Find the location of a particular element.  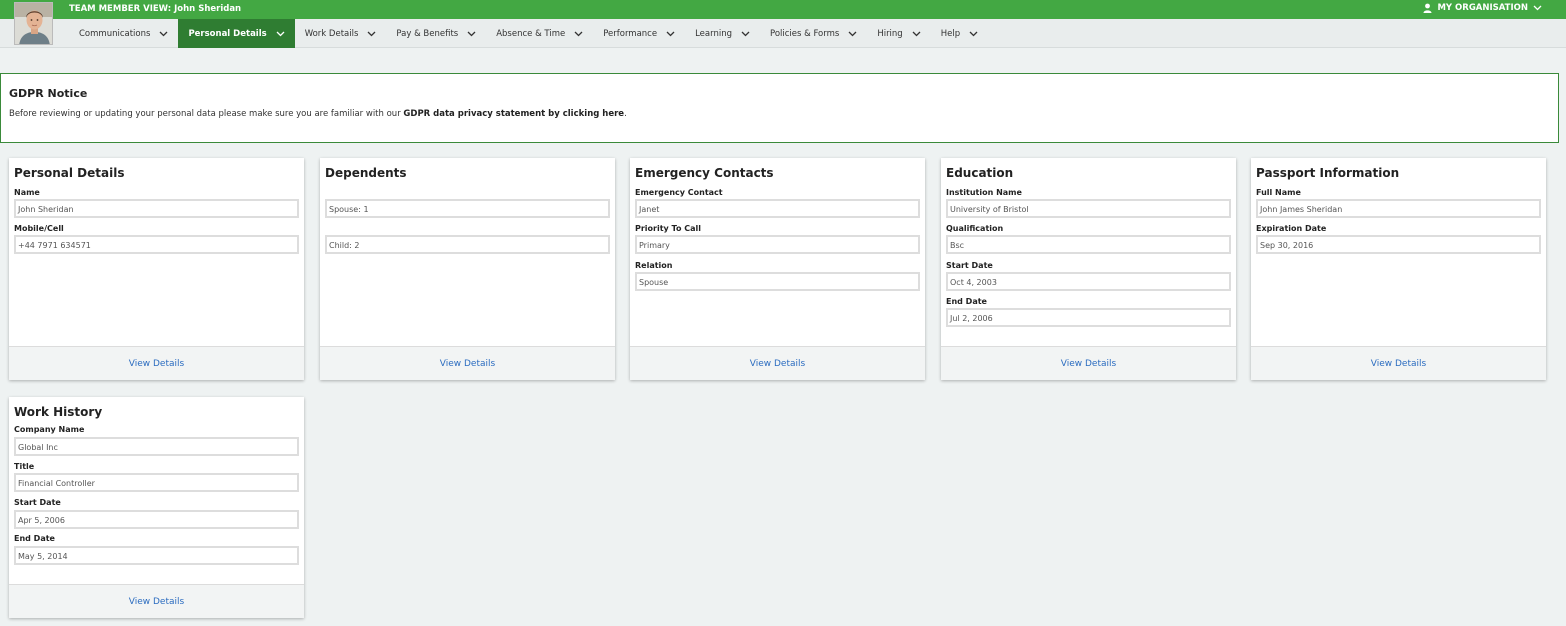

nav-communications-label: Communications is located at coordinates (115, 33).